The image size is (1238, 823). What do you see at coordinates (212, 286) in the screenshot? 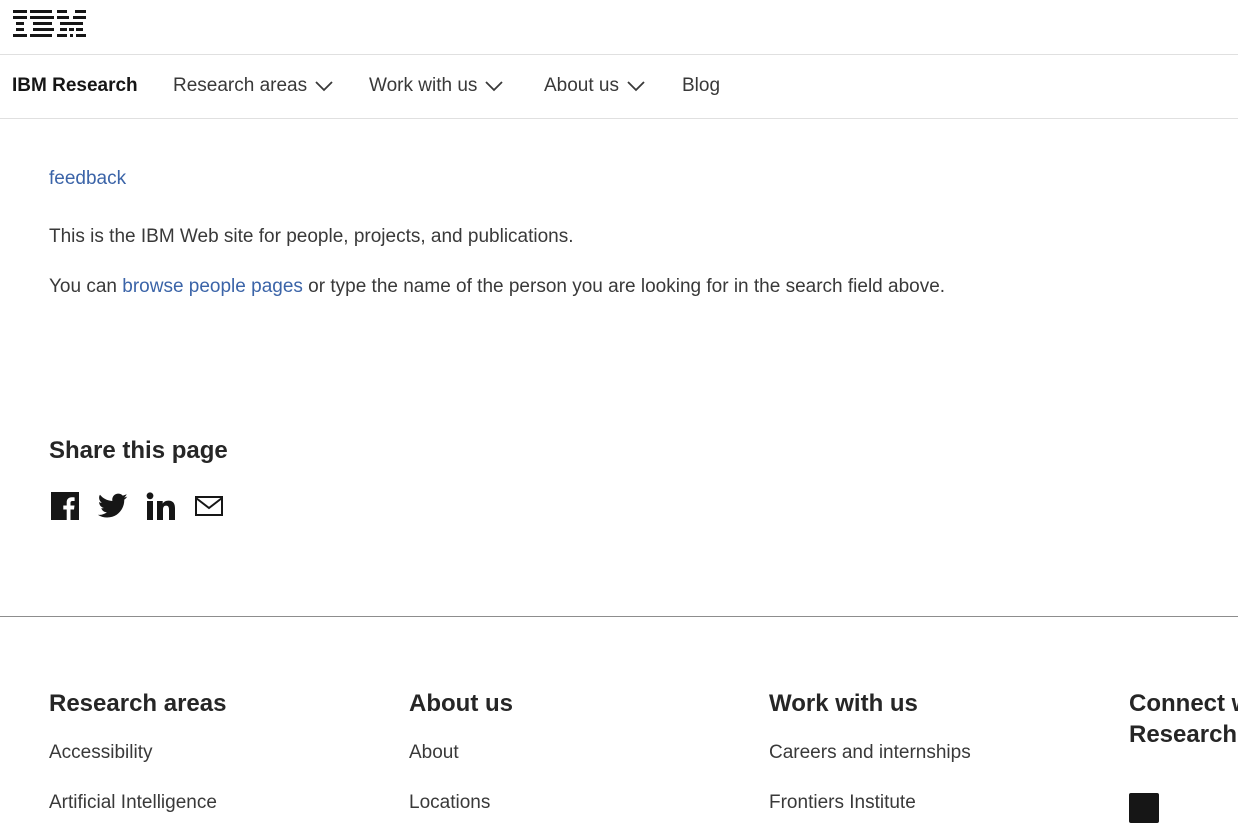
I see `browse-people-link: browse people pages` at bounding box center [212, 286].